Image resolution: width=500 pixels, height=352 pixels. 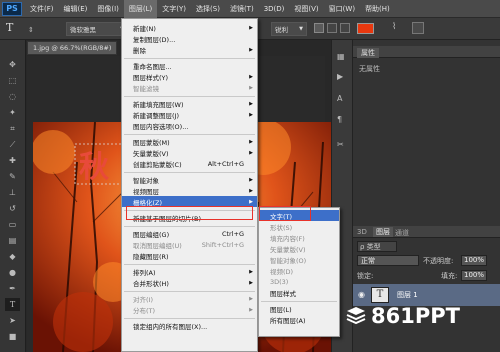 What do you see at coordinates (299, 292) in the screenshot?
I see `menu-item: 图层样式` at bounding box center [299, 292].